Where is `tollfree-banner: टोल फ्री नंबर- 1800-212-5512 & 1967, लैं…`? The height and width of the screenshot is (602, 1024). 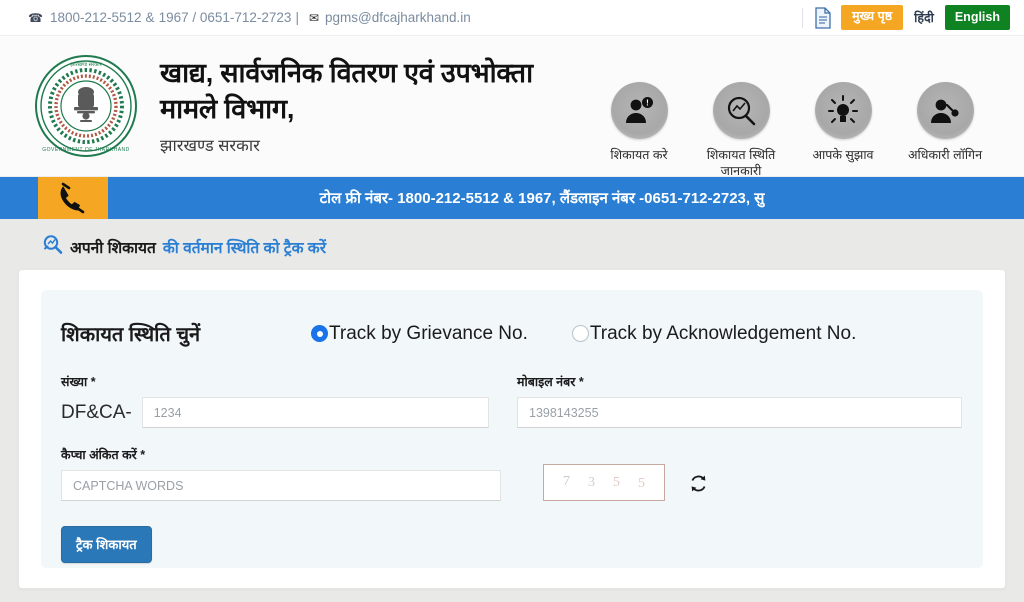
tollfree-banner: टोल फ्री नंबर- 1800-212-5512 & 1967, लैं… is located at coordinates (512, 198).